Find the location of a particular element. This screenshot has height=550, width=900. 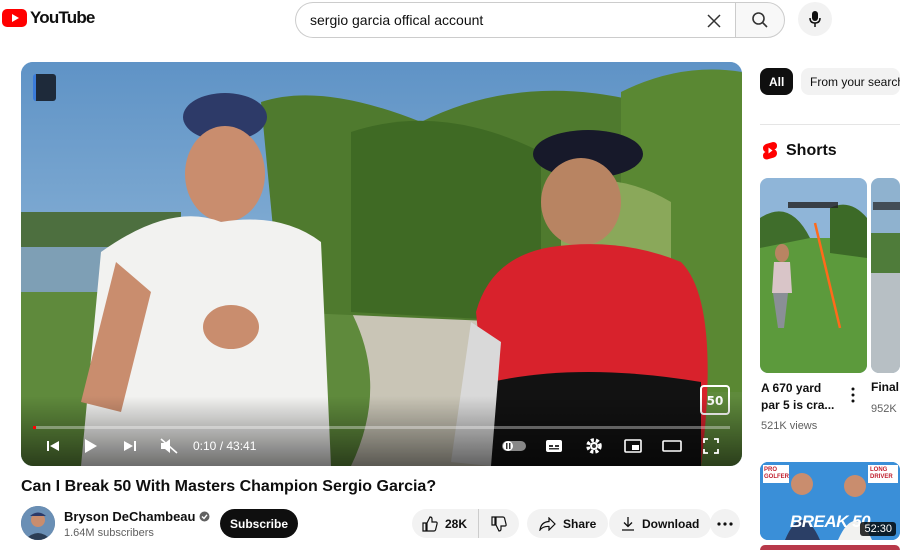

previous-icon is located at coordinates (53, 446).